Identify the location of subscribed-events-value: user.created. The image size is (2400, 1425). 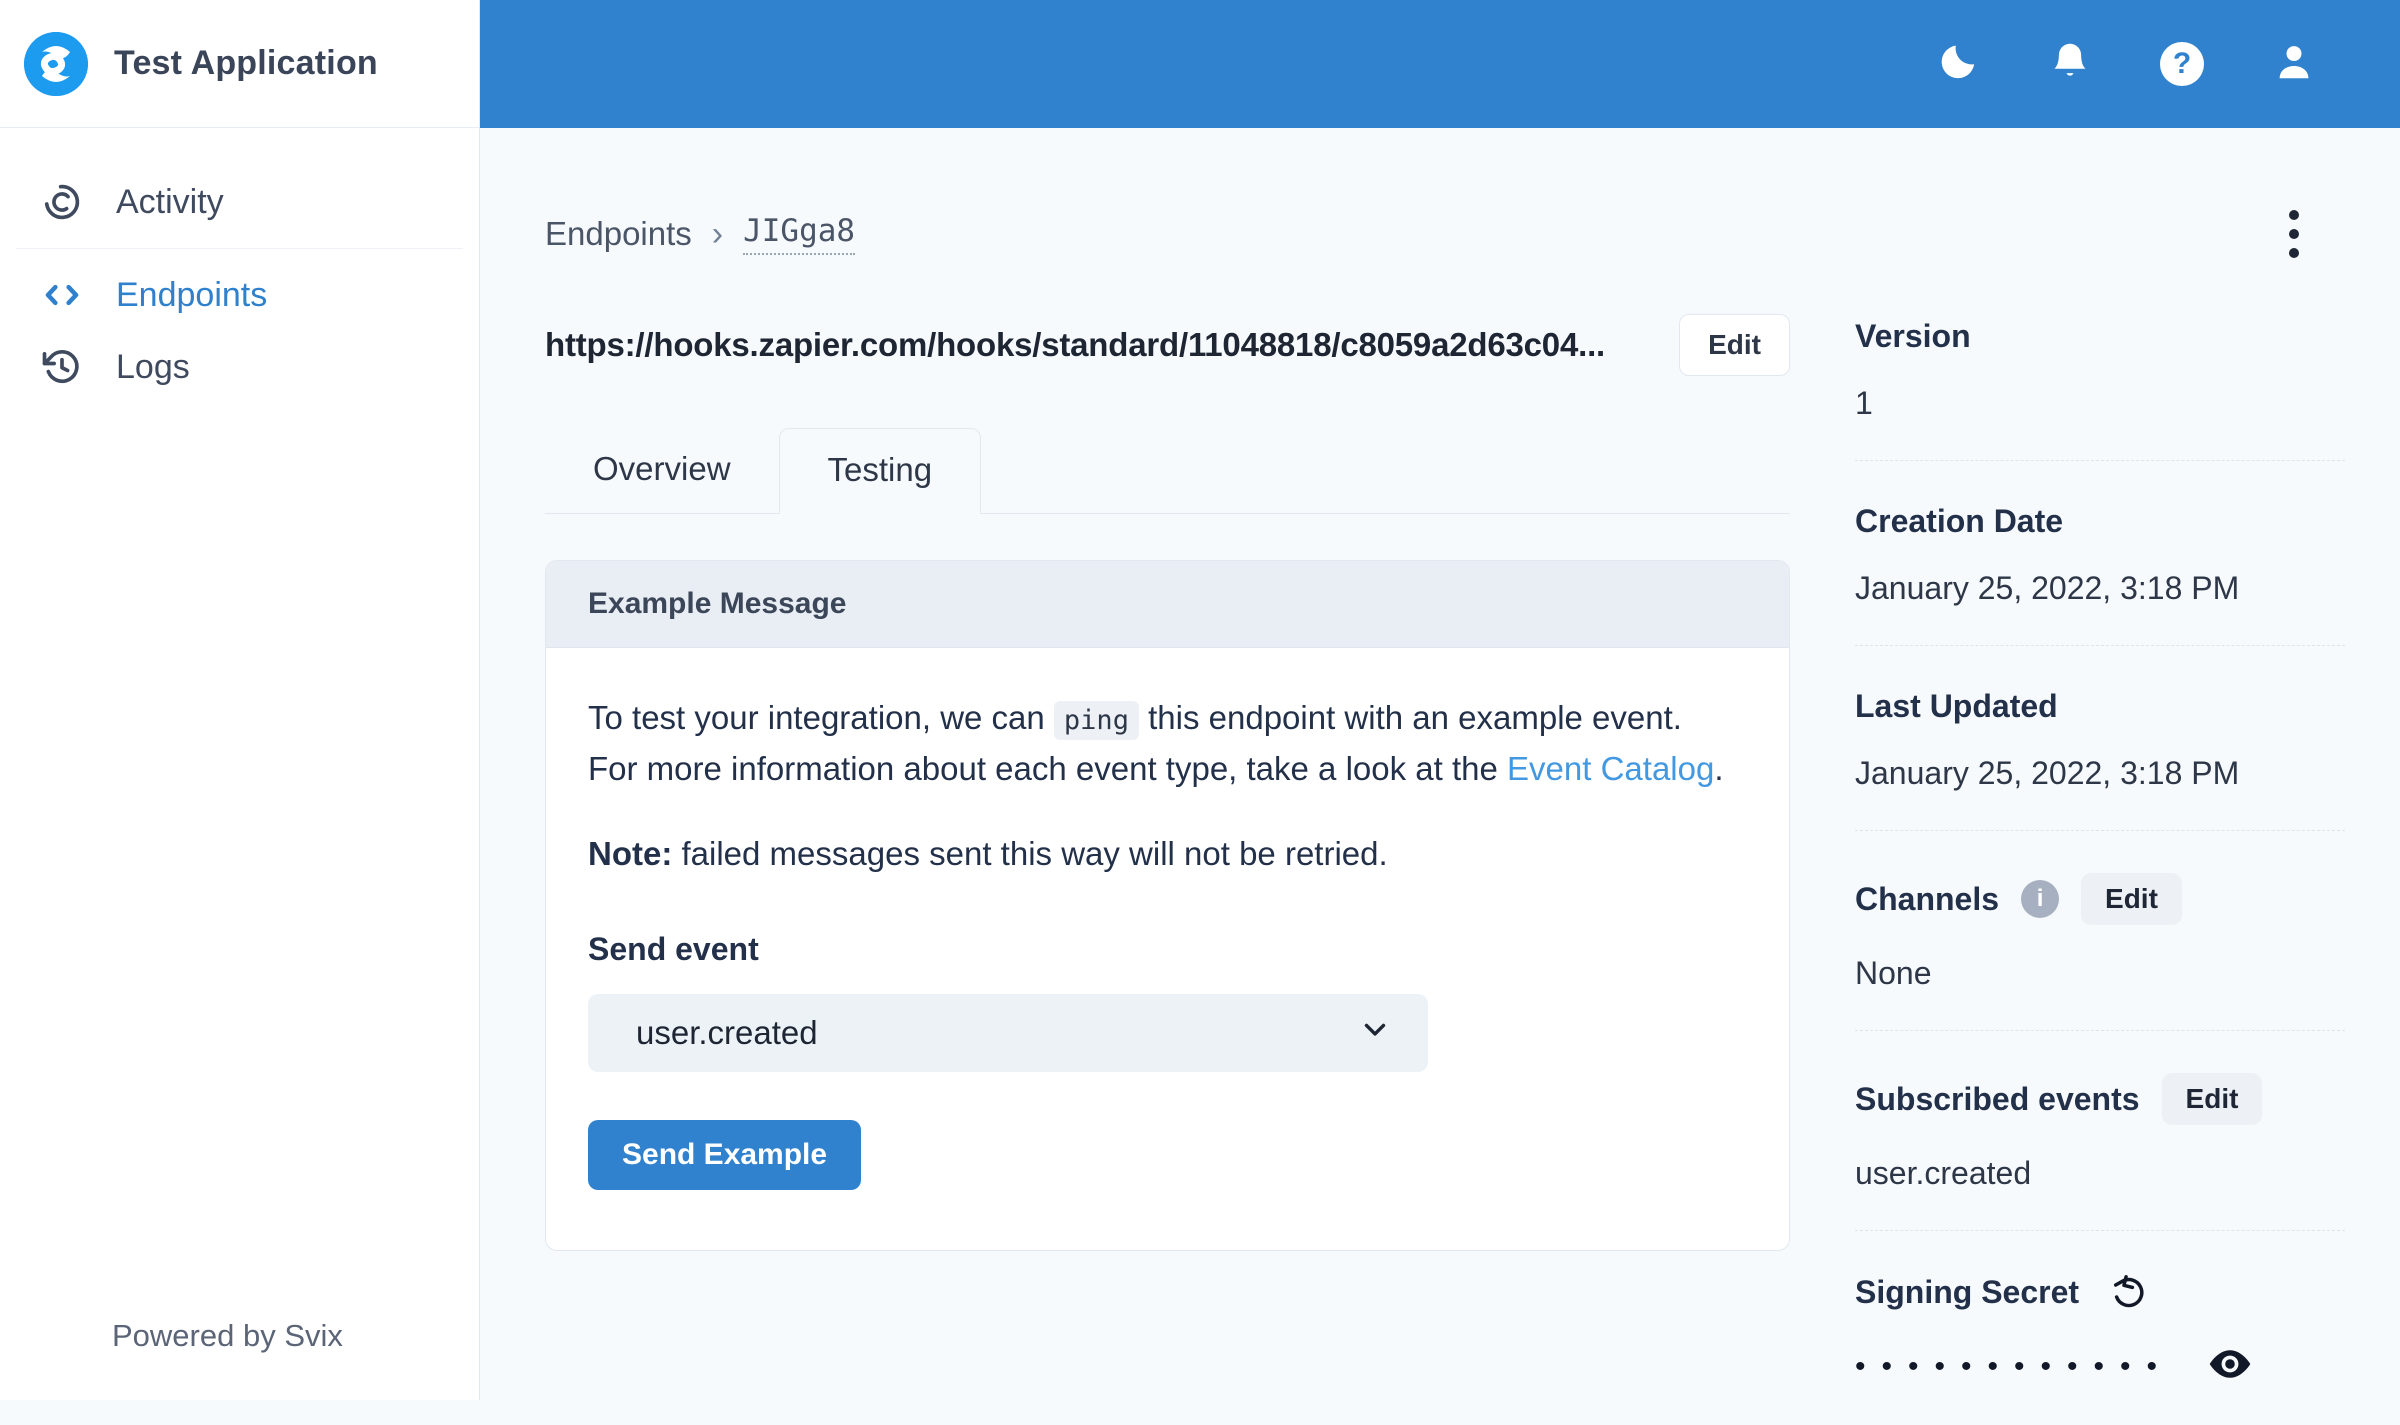
(1943, 1173).